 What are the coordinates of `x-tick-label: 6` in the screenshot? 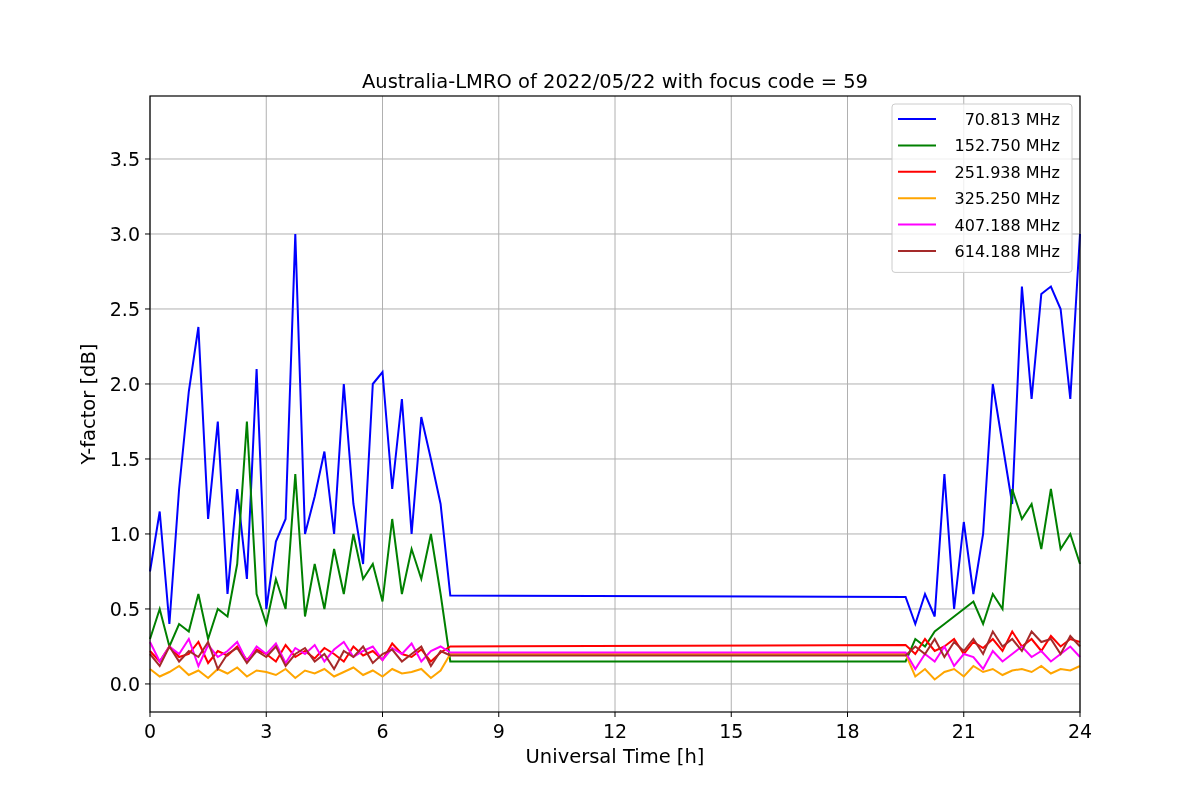 It's located at (382, 731).